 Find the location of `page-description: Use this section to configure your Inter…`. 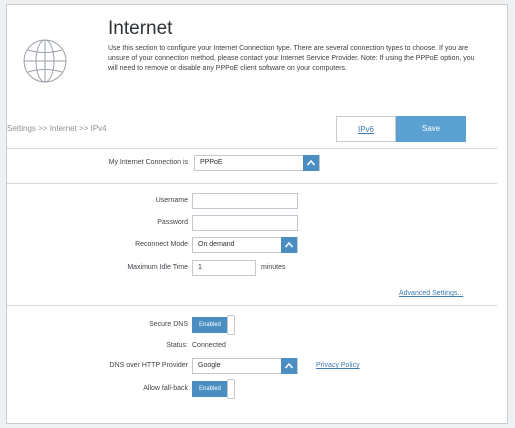

page-description: Use this section to configure your Inter… is located at coordinates (291, 58).